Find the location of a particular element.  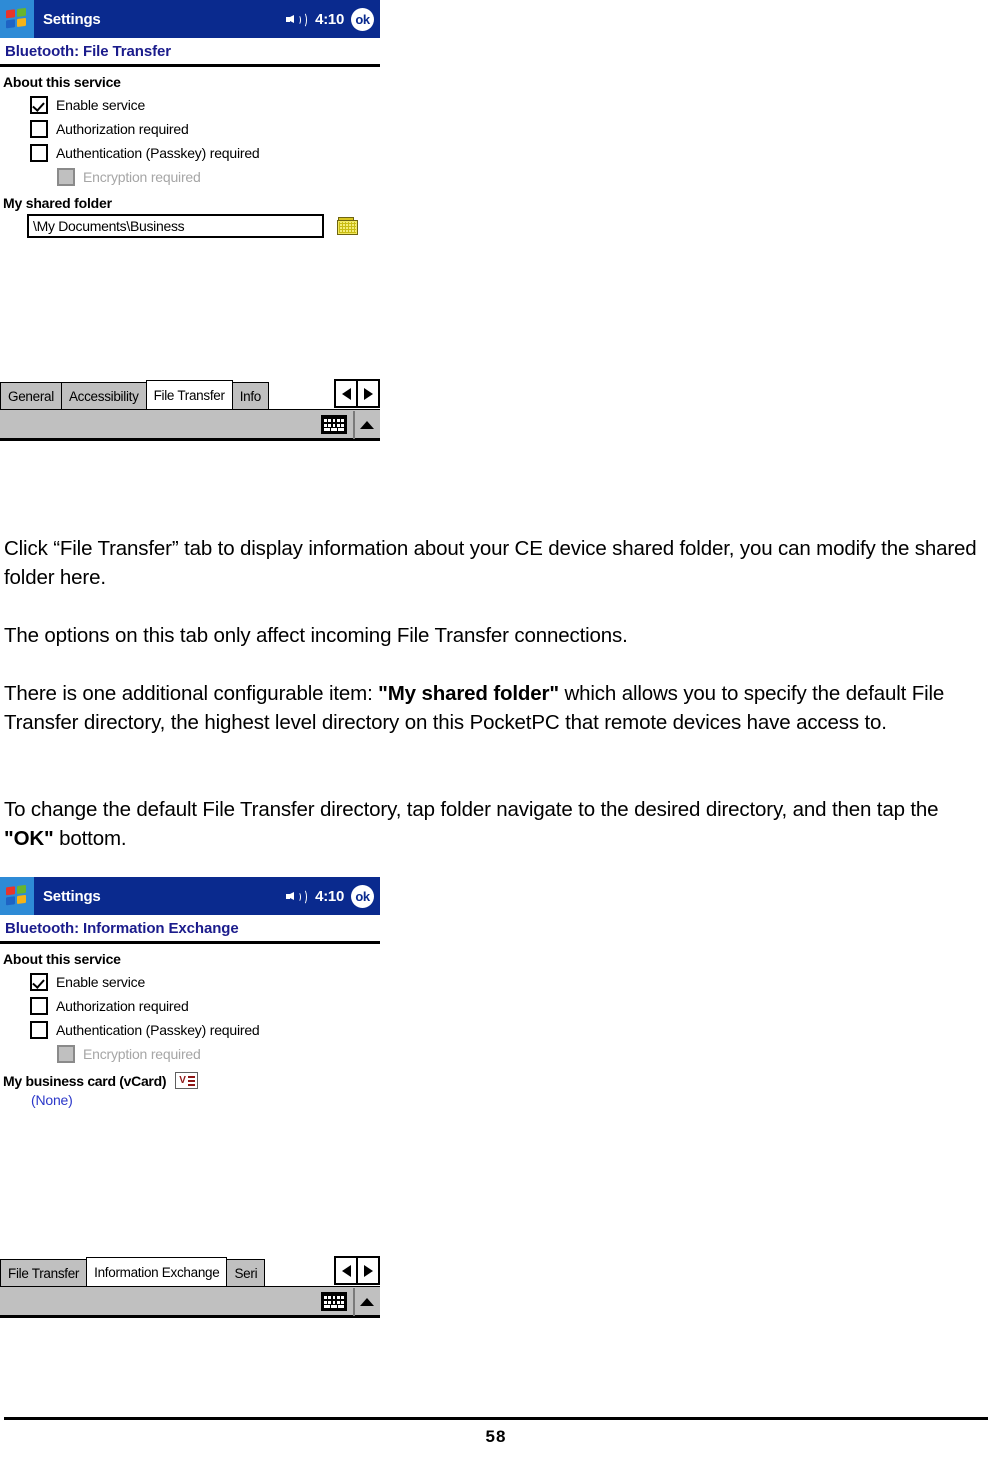

tab-accessibility: Accessibility is located at coordinates (103, 395).